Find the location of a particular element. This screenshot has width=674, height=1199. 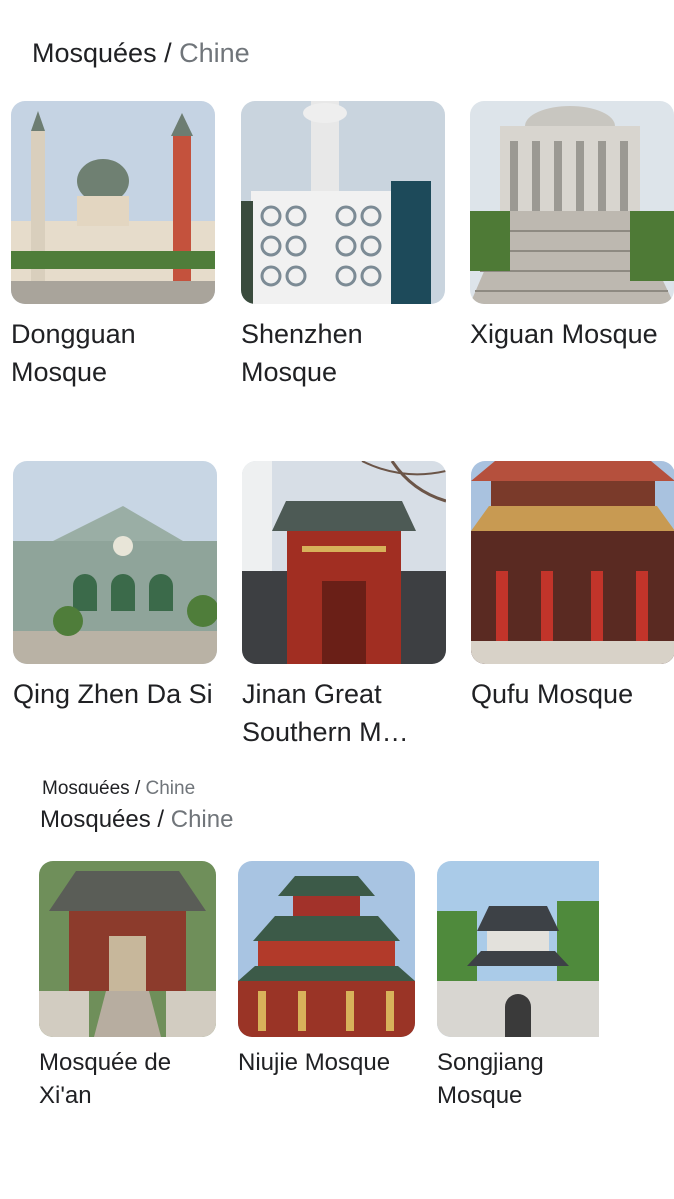

breadcrumb-ghost: Mosquées / Chine is located at coordinates (118, 786).